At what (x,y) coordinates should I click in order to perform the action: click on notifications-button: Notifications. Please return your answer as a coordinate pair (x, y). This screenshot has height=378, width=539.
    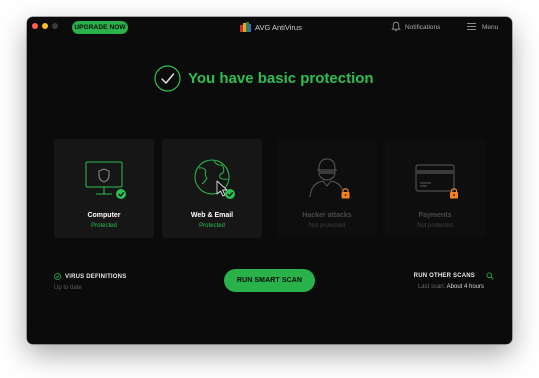
    Looking at the image, I should click on (422, 27).